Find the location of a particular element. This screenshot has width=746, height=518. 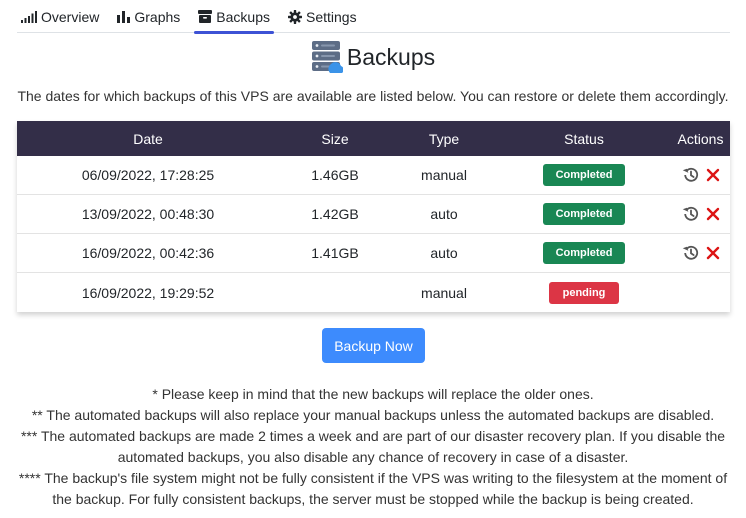

nav-tabs: Overview Graphs Backups Settings is located at coordinates (373, 17).